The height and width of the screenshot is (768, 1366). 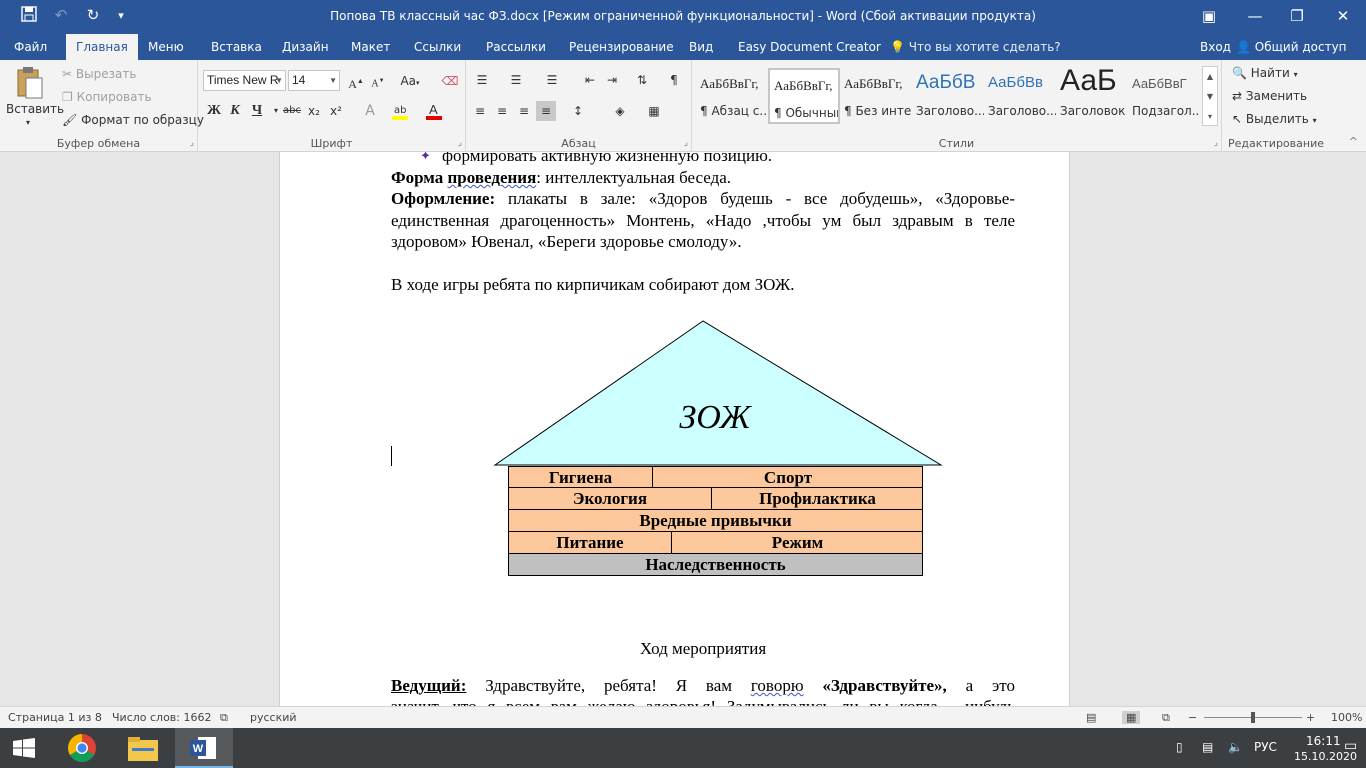 What do you see at coordinates (480, 111) in the screenshot?
I see `align-left-icon: ≡` at bounding box center [480, 111].